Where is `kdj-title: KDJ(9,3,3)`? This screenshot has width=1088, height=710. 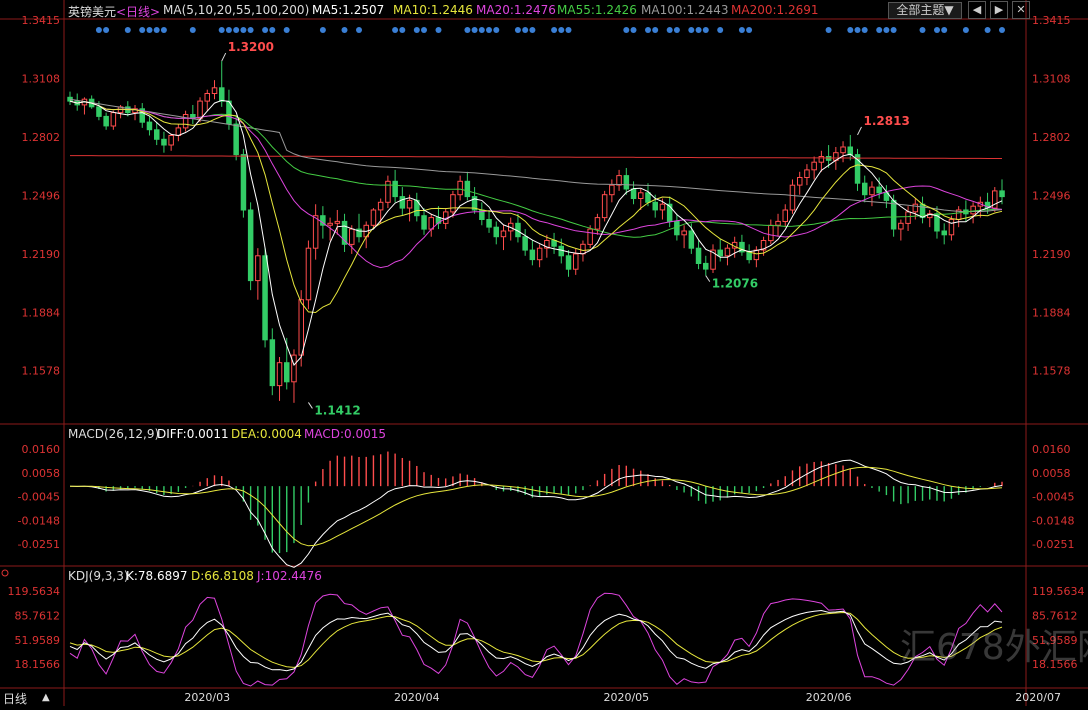
kdj-title: KDJ(9,3,3) is located at coordinates (98, 576).